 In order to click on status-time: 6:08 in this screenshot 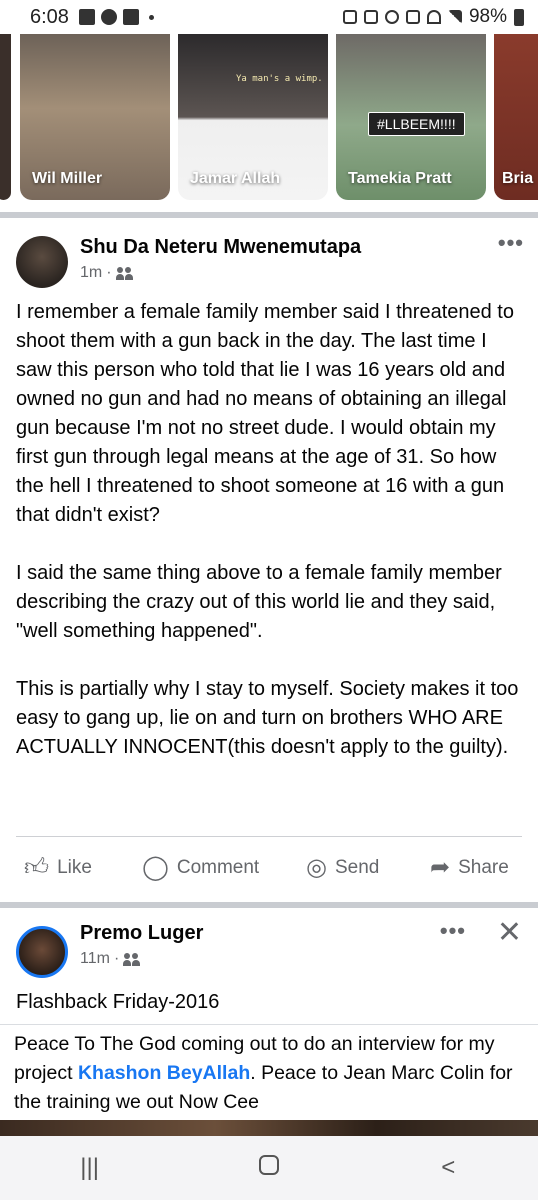, I will do `click(49, 16)`.